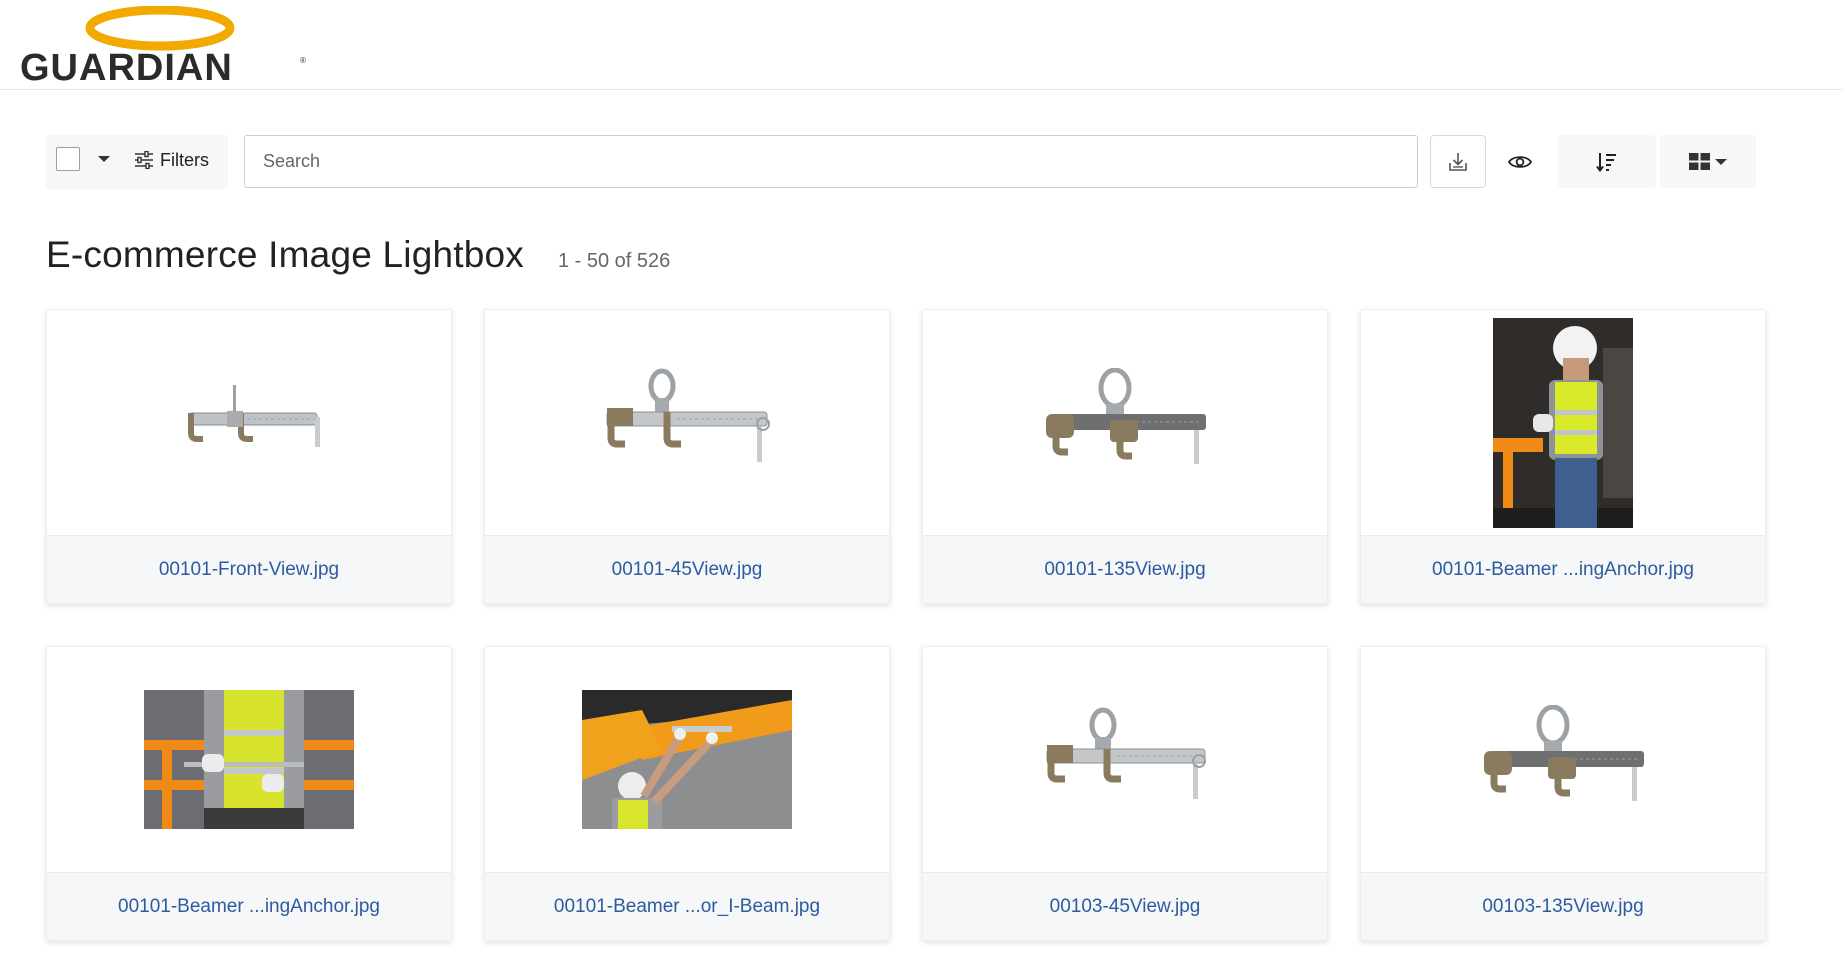  I want to click on select-options-dropdown, so click(104, 159).